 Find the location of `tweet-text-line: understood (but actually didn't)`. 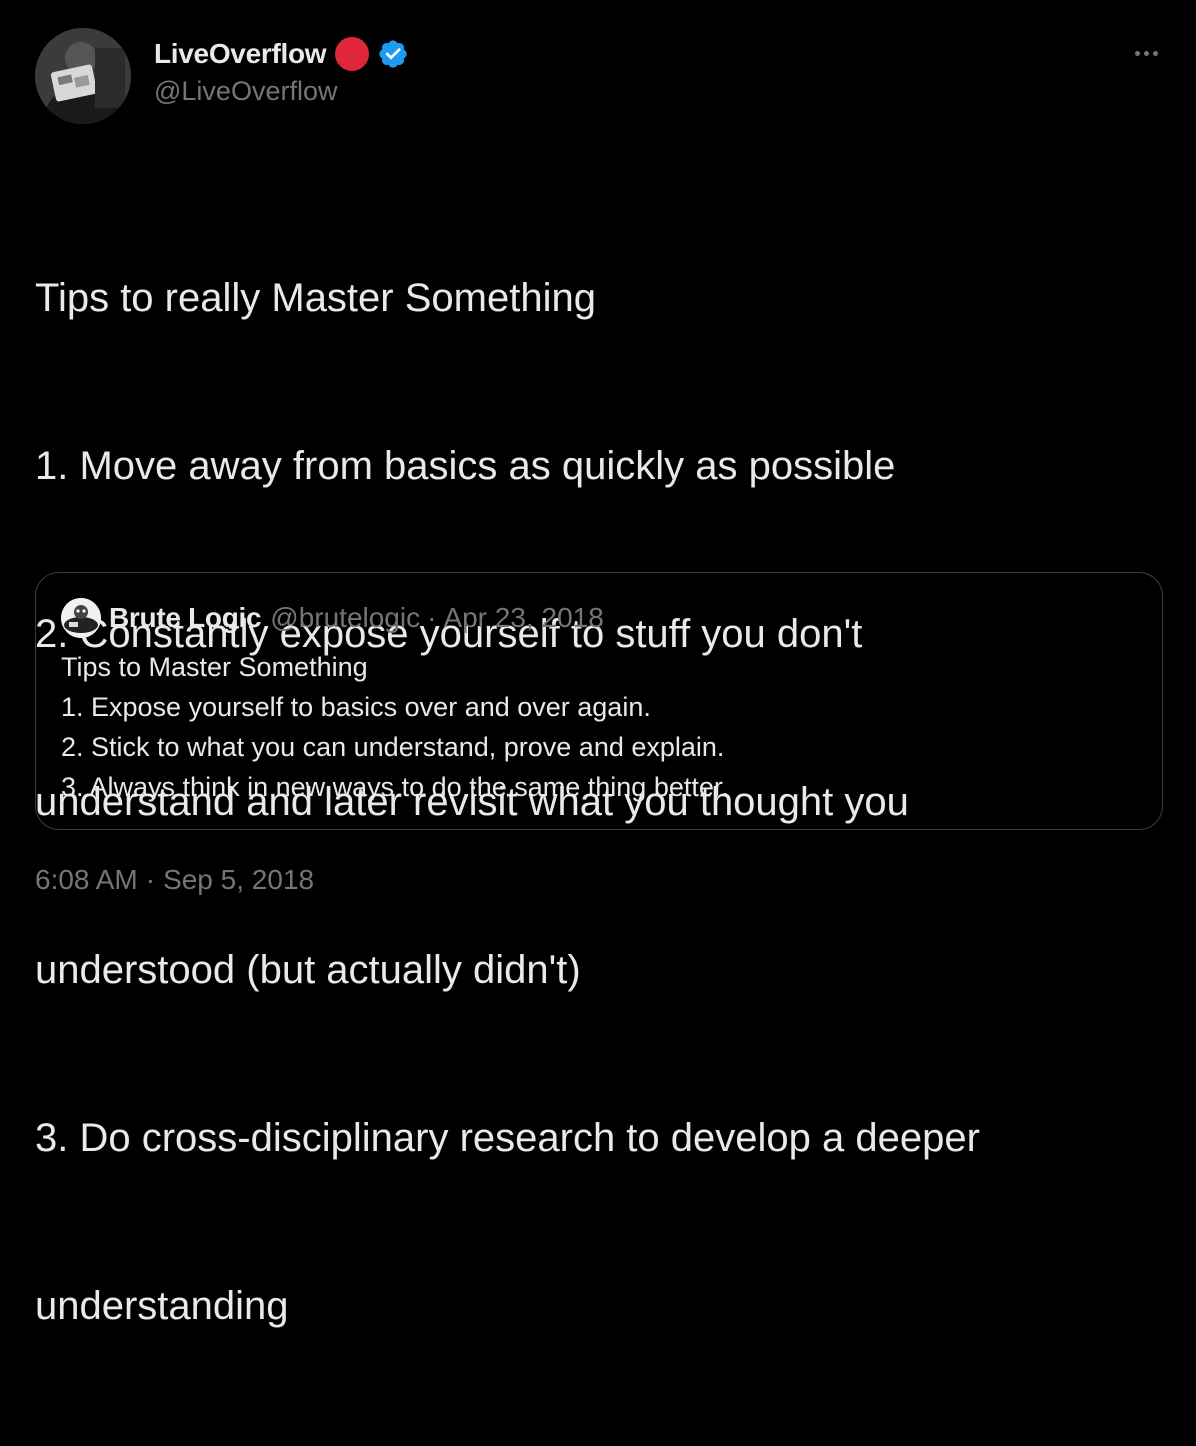

tweet-text-line: understood (but actually didn't) is located at coordinates (308, 970).